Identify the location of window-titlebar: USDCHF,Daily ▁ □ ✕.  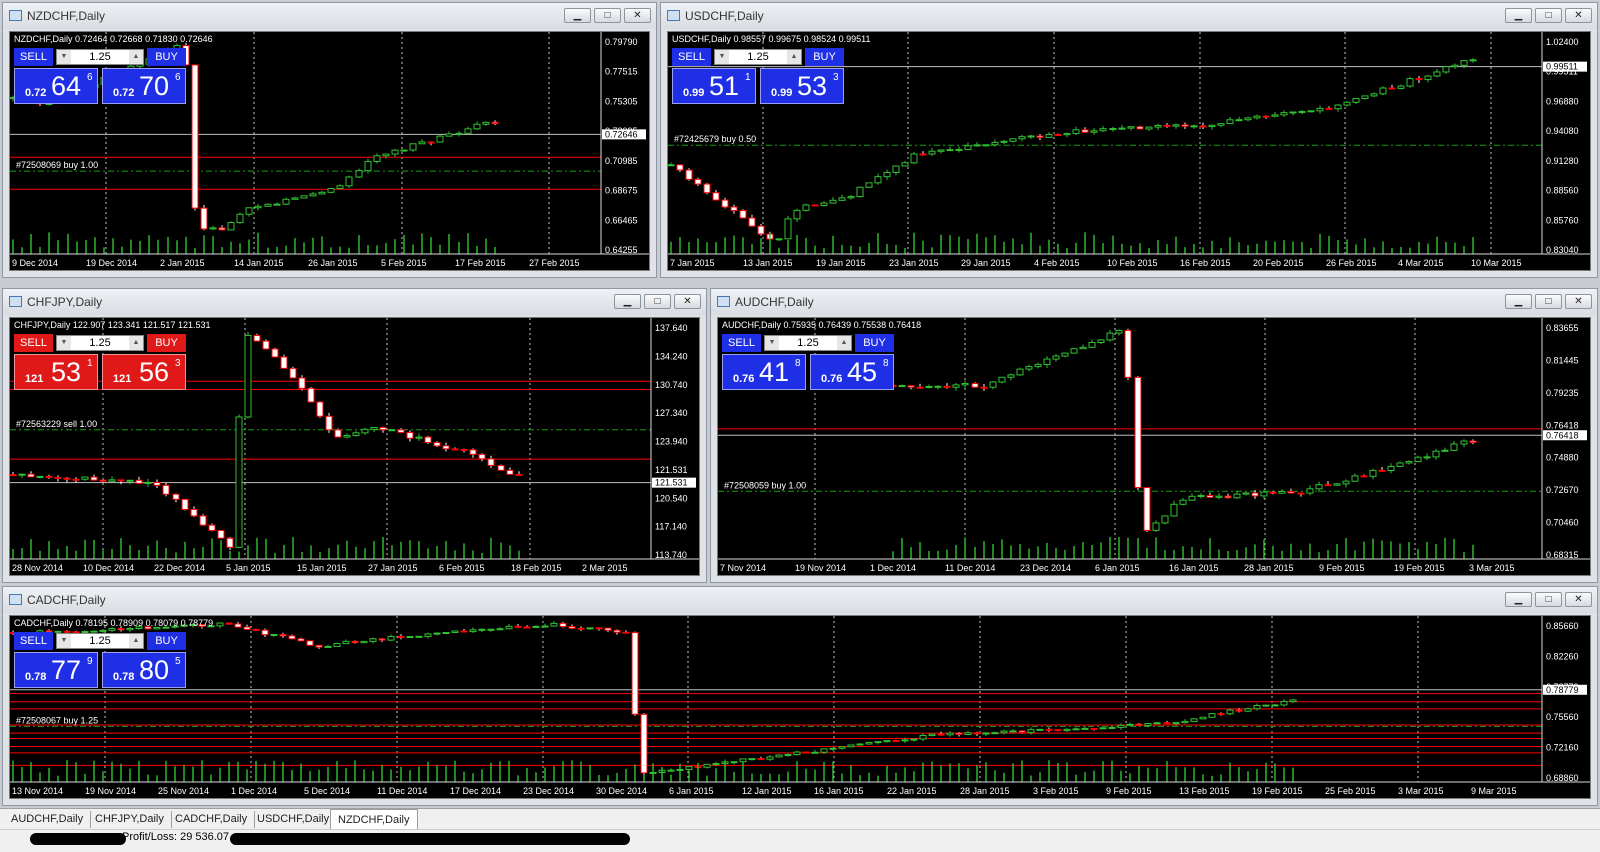
(1129, 16).